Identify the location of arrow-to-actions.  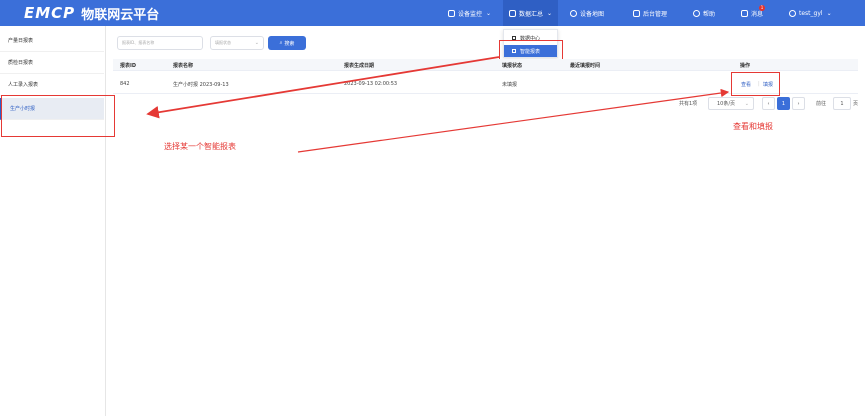
(513, 120).